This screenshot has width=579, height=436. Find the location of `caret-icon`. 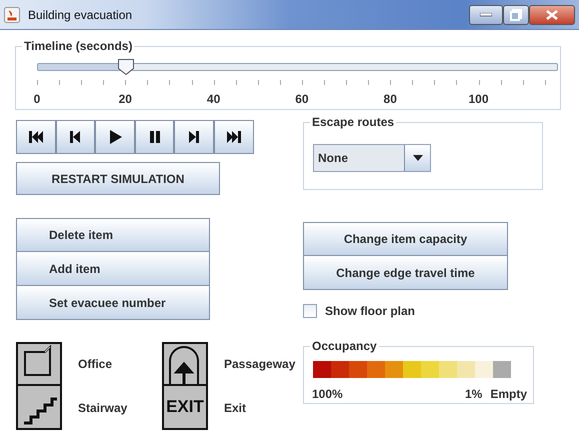

caret-icon is located at coordinates (417, 158).